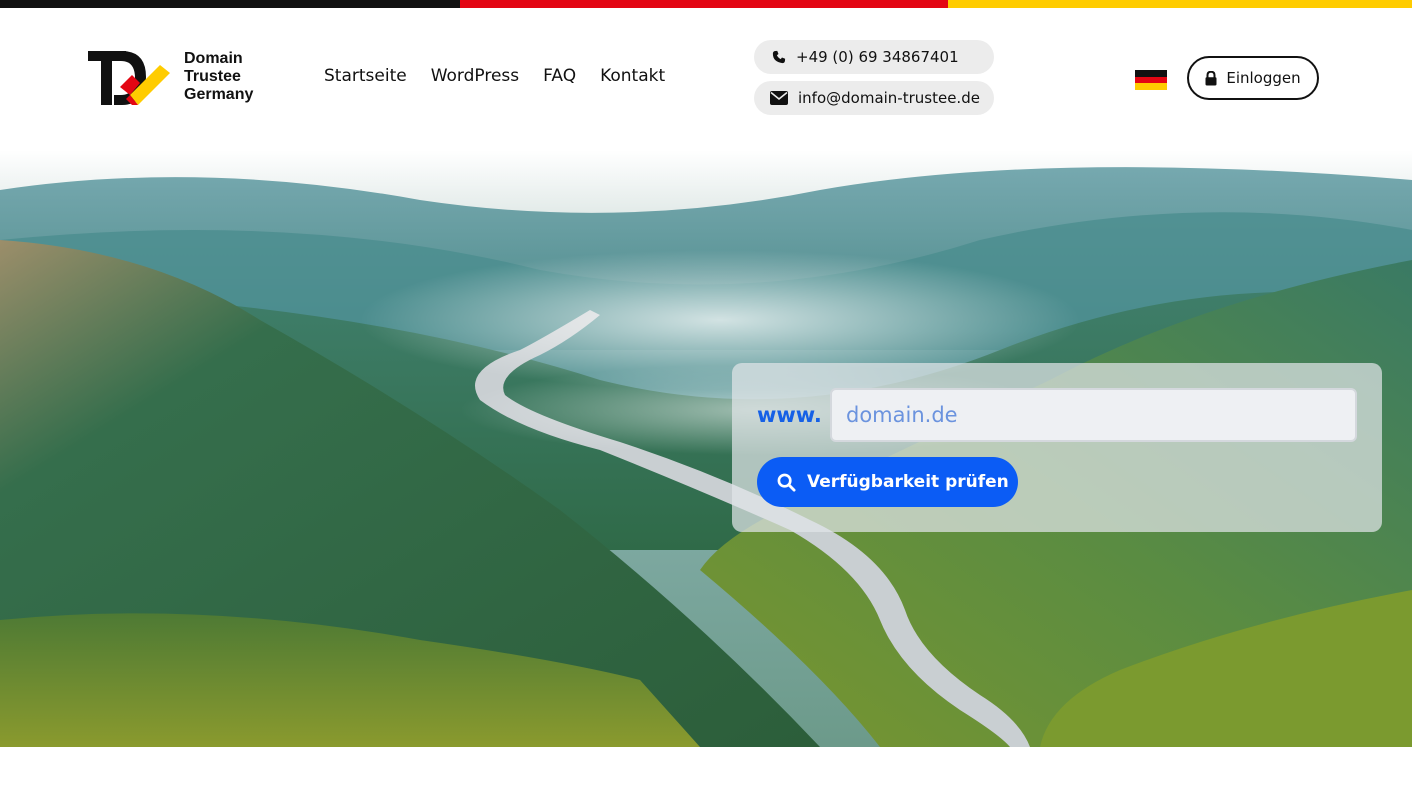 This screenshot has width=1412, height=800. What do you see at coordinates (129, 78) in the screenshot?
I see `logo-mark-icon` at bounding box center [129, 78].